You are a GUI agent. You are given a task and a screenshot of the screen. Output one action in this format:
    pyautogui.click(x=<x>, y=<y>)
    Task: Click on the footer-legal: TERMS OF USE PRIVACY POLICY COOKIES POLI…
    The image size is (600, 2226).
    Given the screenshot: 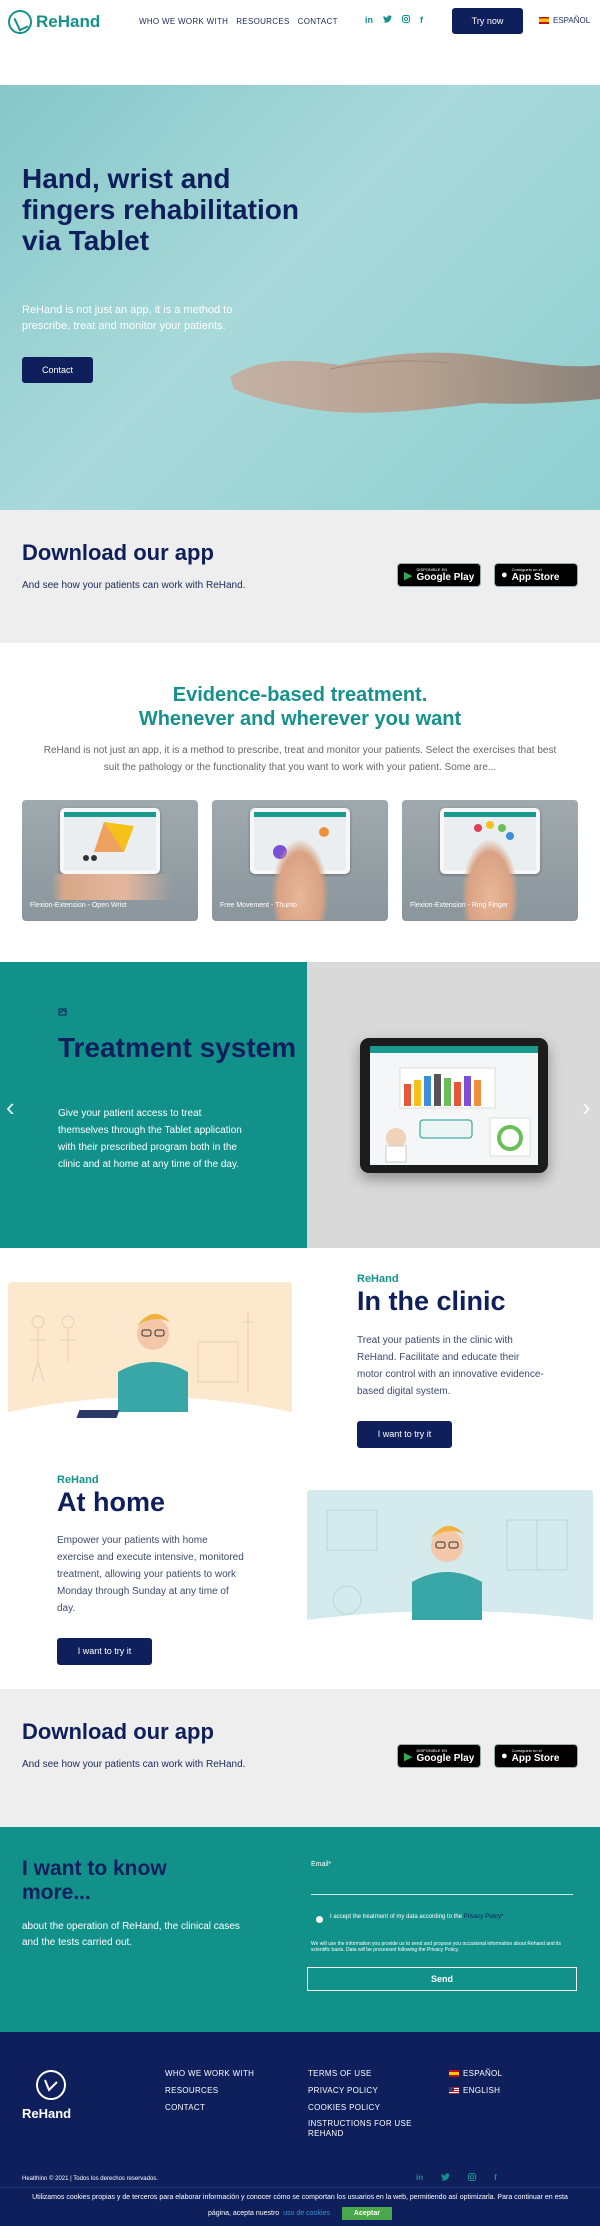 What is the action you would take?
    pyautogui.click(x=363, y=2102)
    